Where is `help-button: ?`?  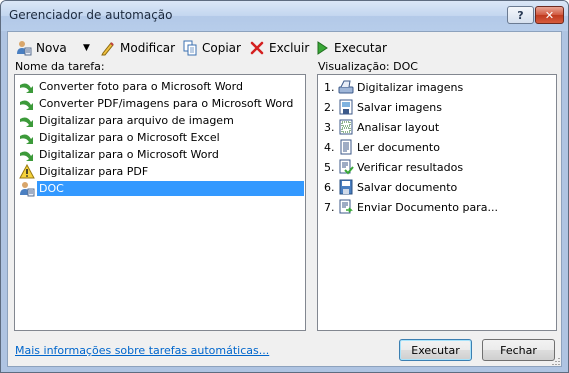 help-button: ? is located at coordinates (520, 15).